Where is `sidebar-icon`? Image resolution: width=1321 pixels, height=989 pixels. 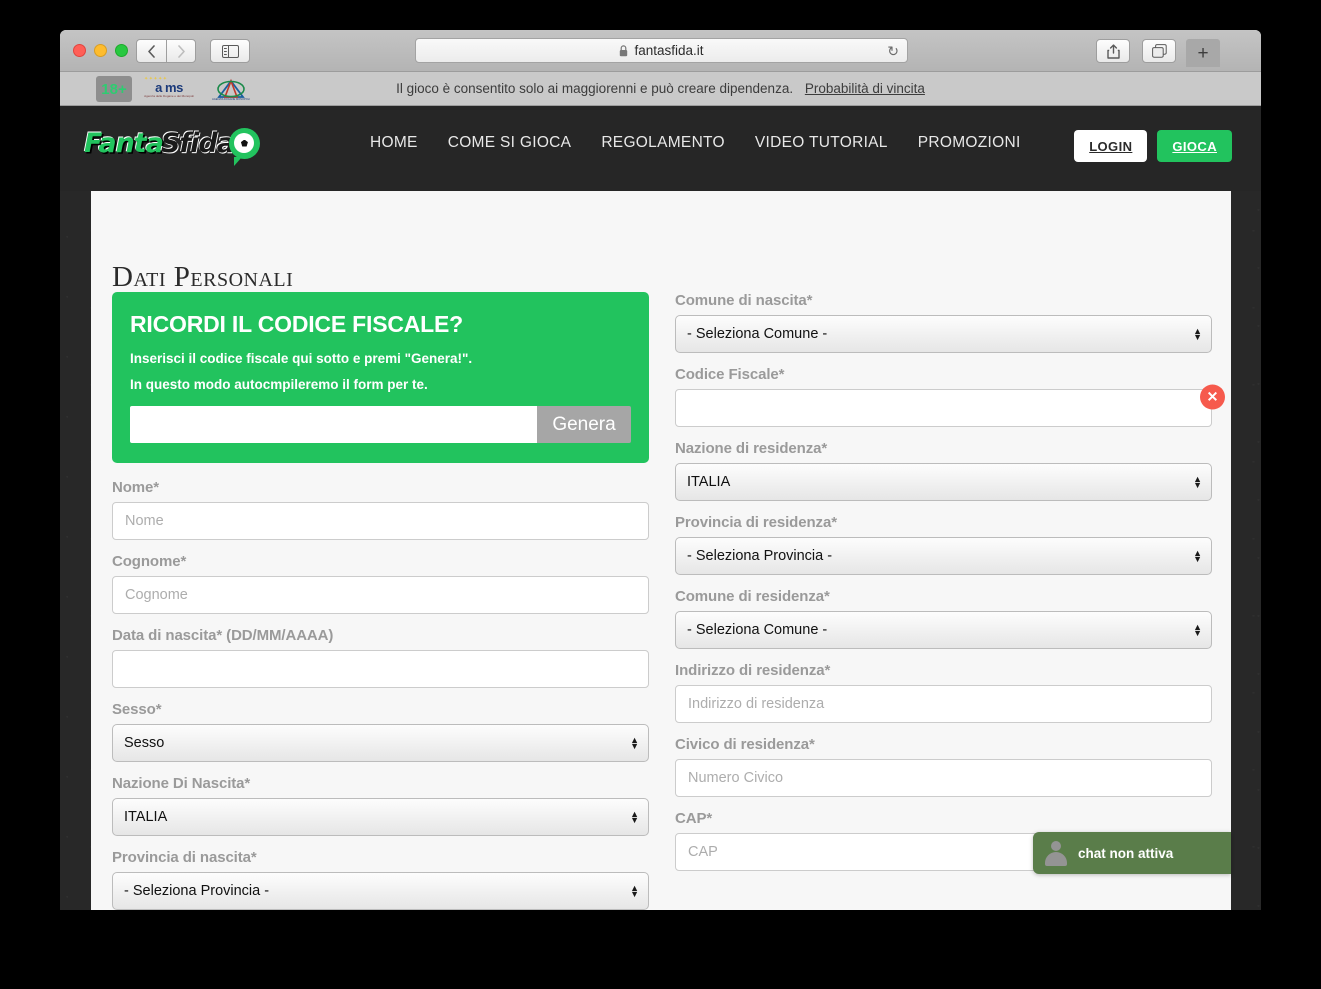
sidebar-icon is located at coordinates (230, 51).